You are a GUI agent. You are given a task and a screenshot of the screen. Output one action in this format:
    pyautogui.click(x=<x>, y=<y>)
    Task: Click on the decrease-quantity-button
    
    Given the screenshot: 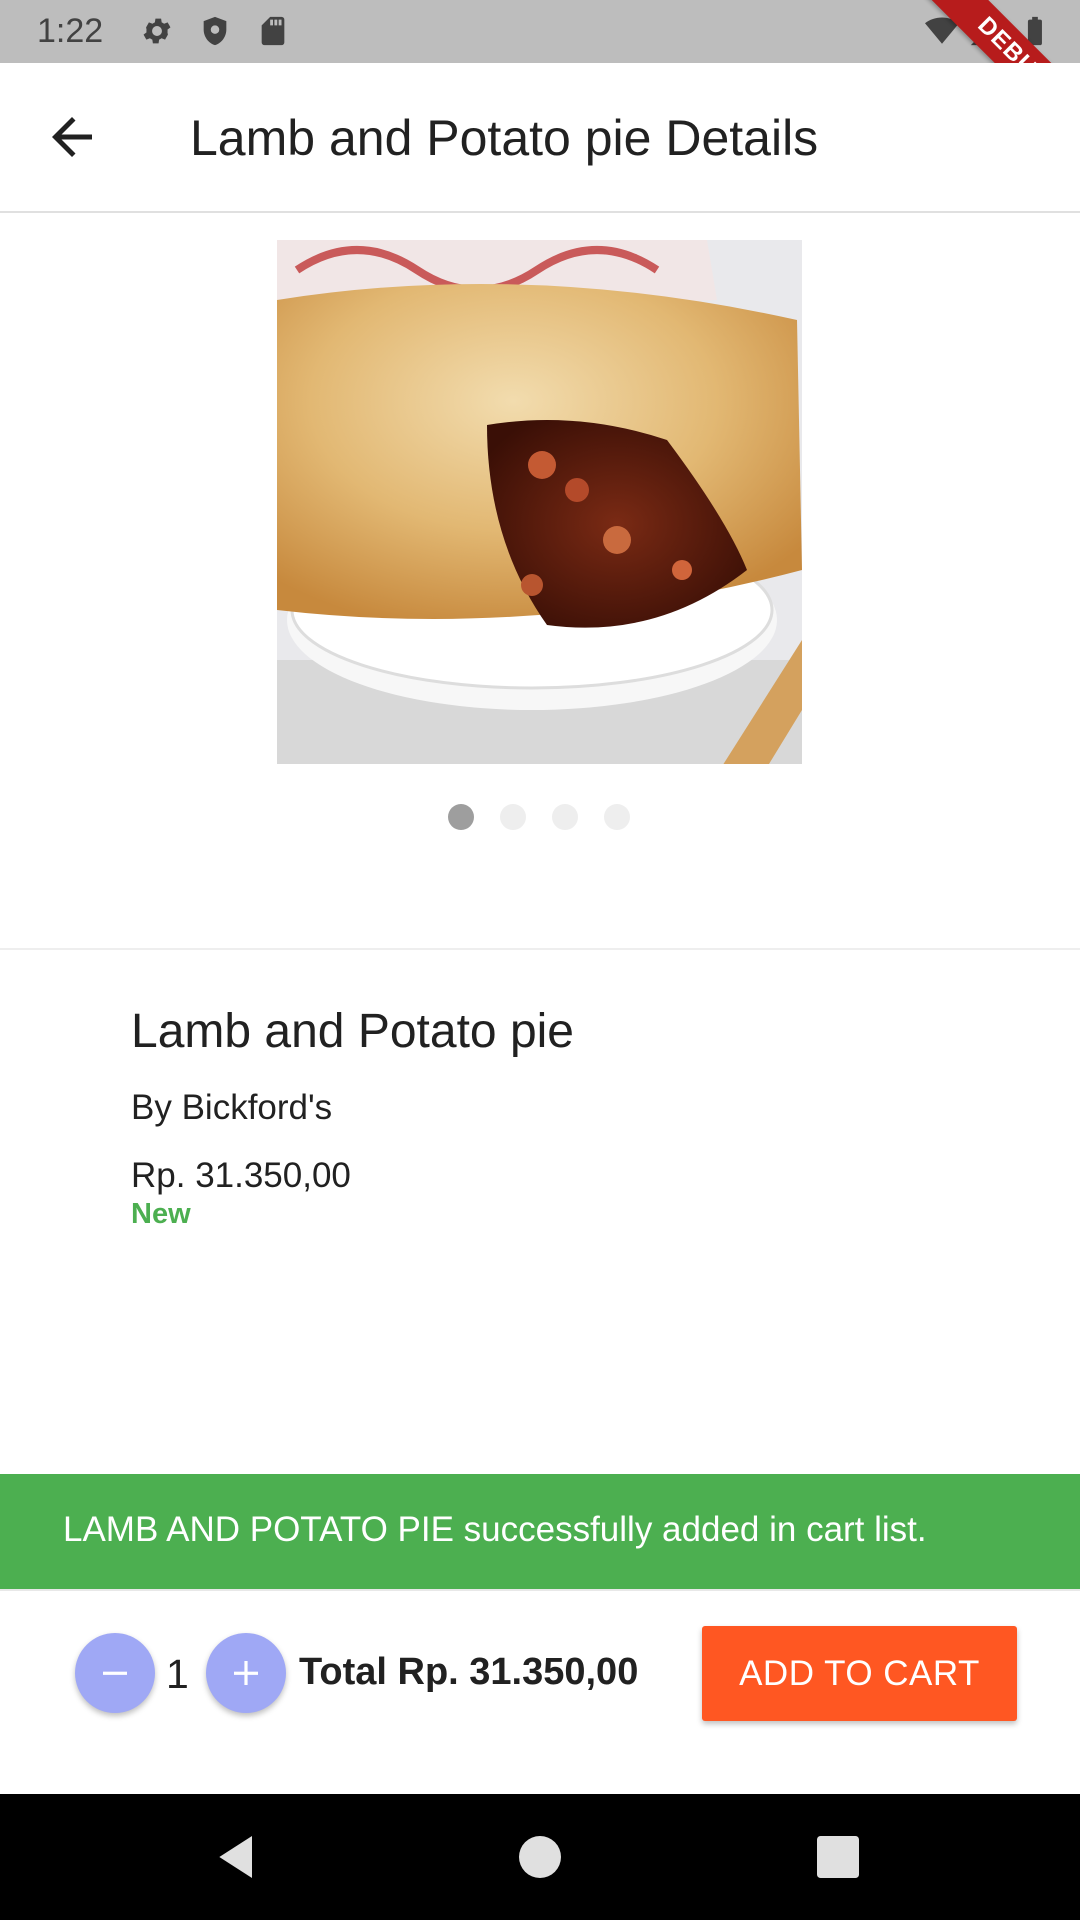 What is the action you would take?
    pyautogui.click(x=115, y=1673)
    